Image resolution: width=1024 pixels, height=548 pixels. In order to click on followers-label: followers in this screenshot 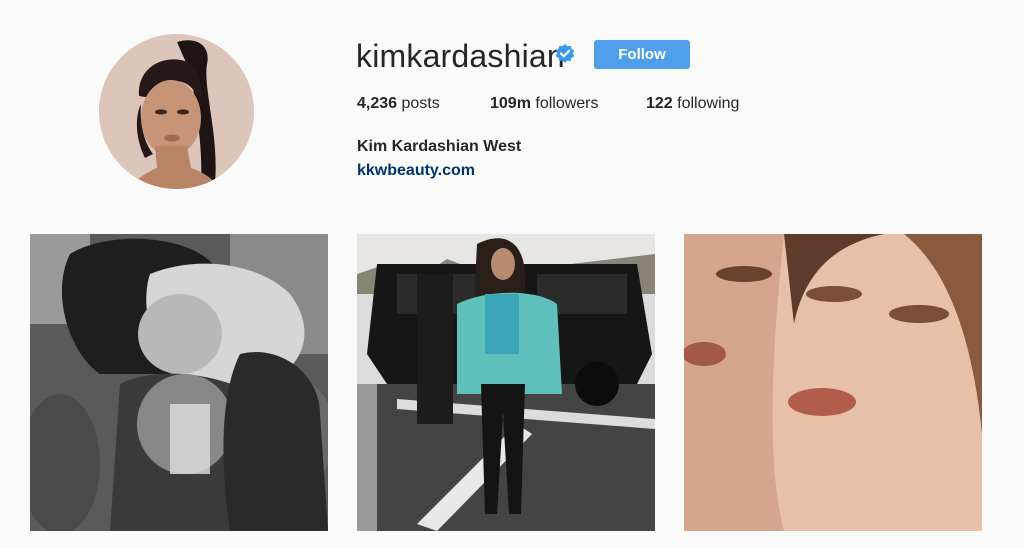, I will do `click(567, 103)`.